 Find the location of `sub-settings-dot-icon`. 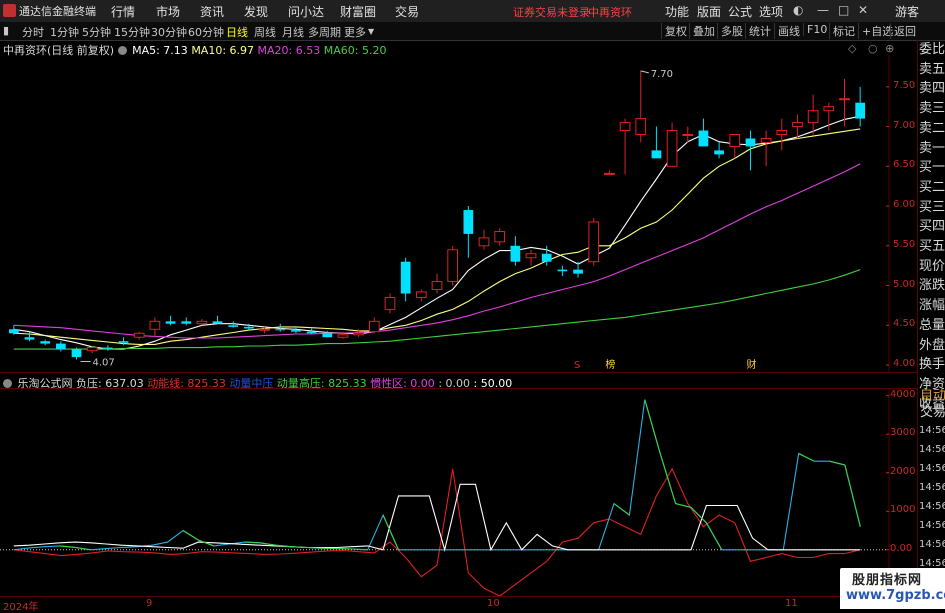

sub-settings-dot-icon is located at coordinates (7, 383).